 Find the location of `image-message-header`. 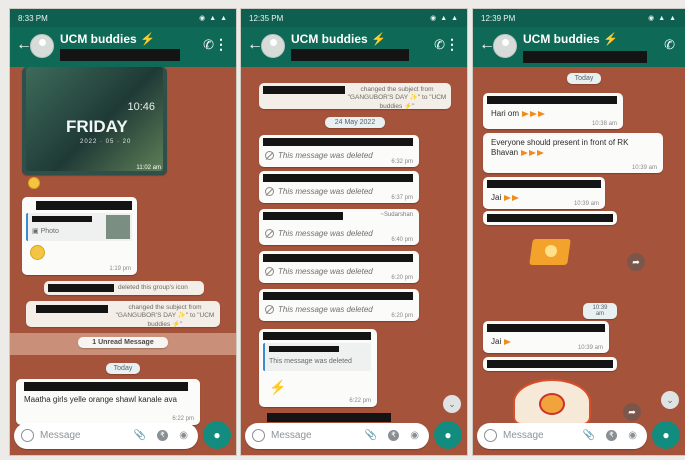

image-message-header is located at coordinates (550, 218).